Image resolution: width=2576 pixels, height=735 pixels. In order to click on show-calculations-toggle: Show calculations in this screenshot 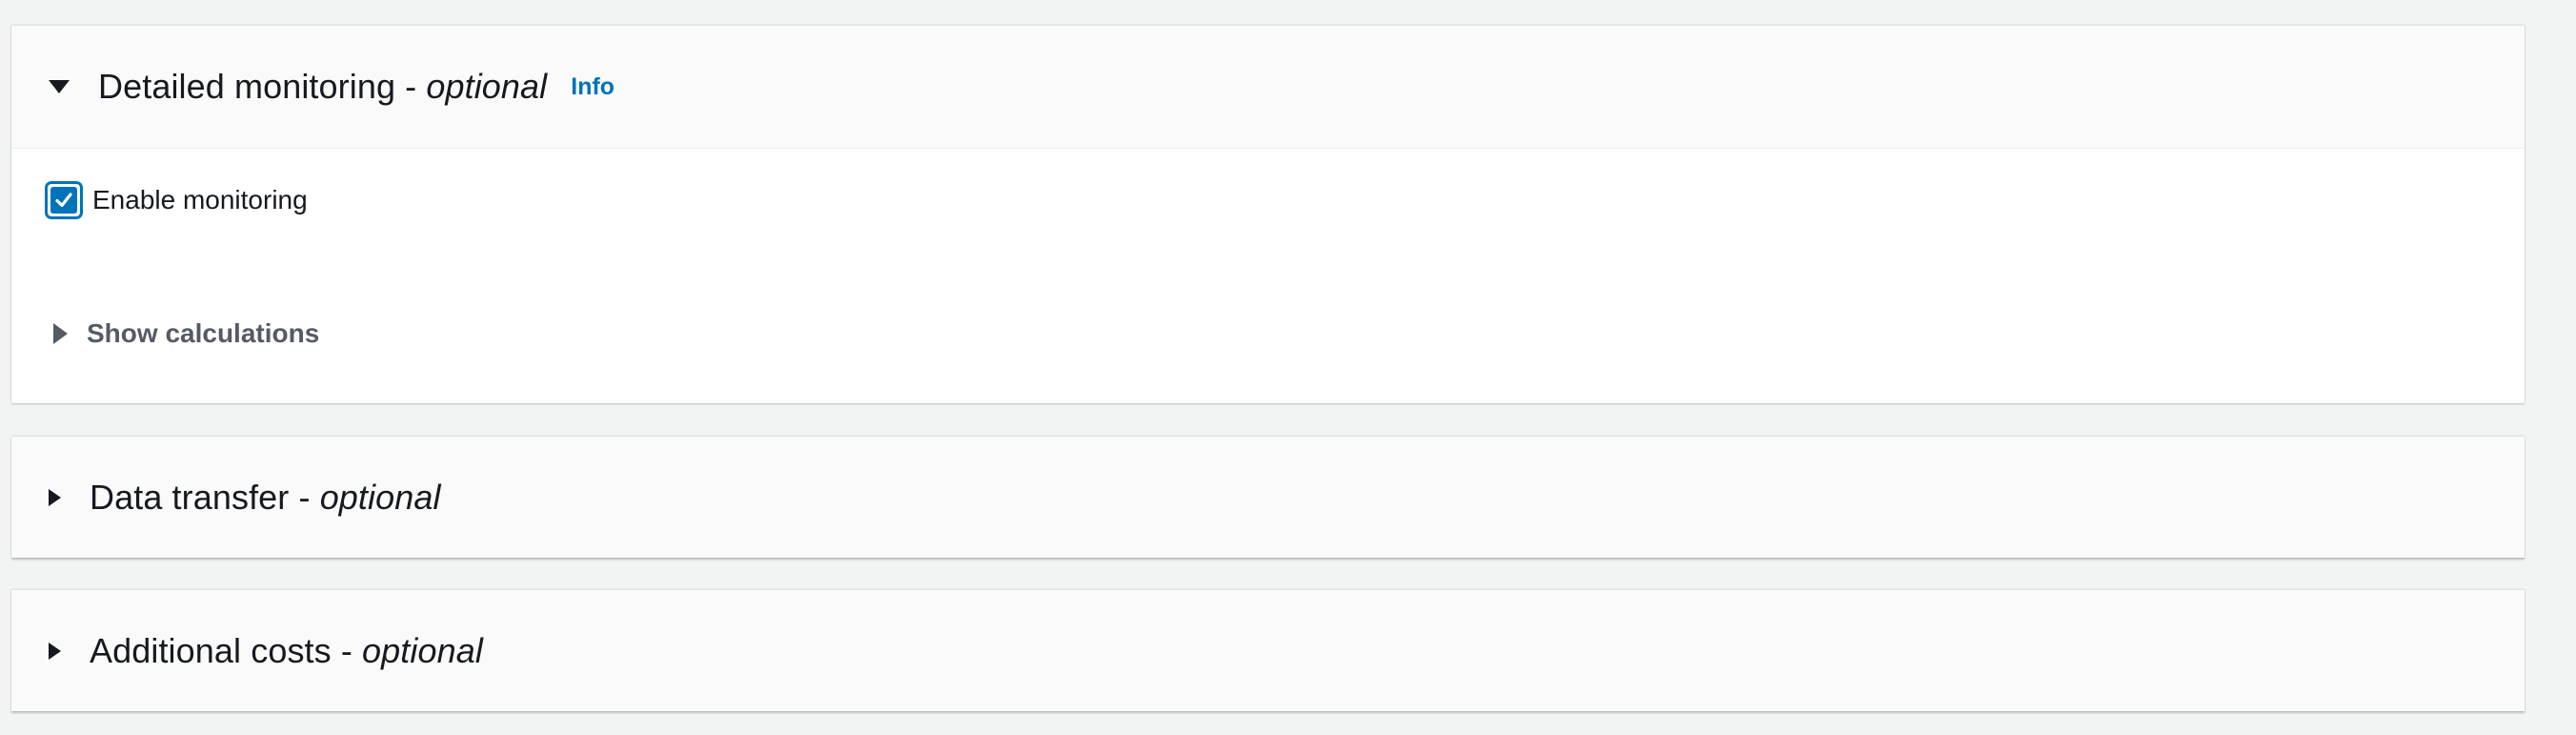, I will do `click(186, 333)`.